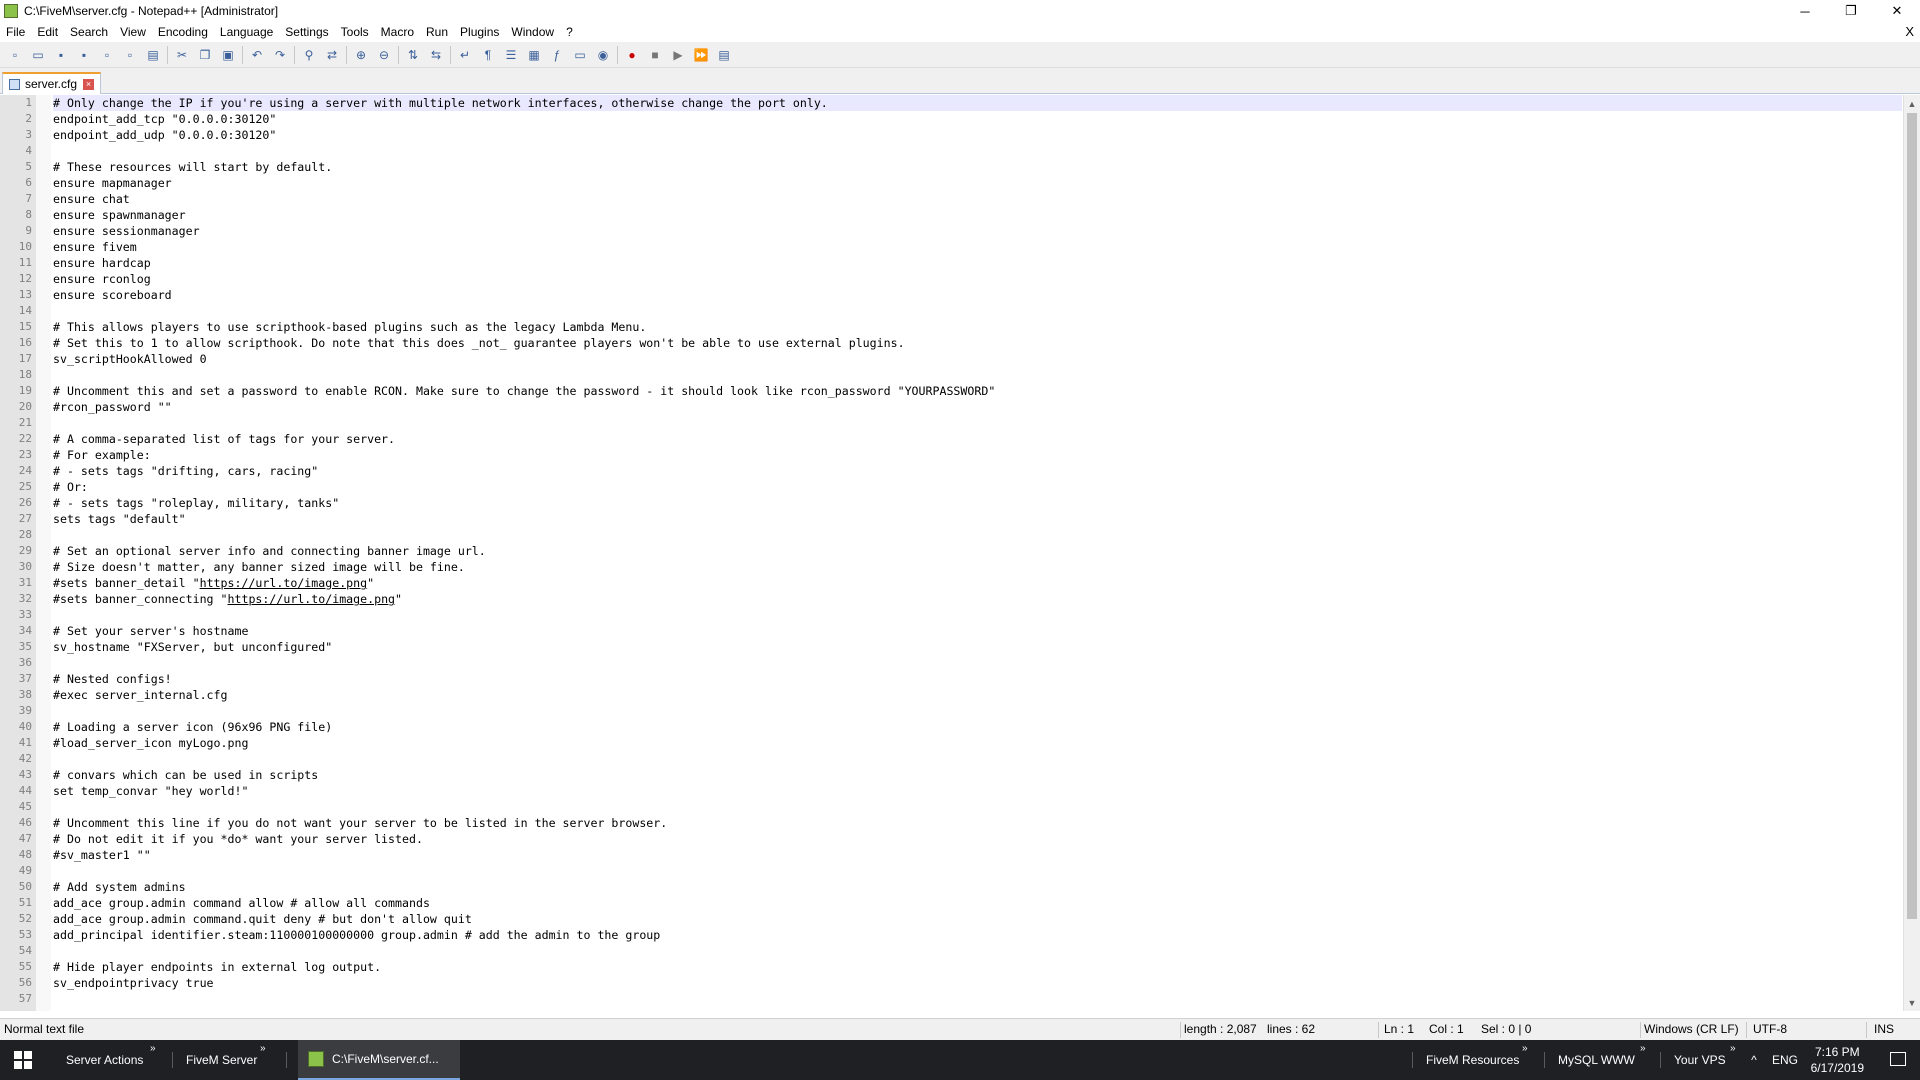 Image resolution: width=1920 pixels, height=1080 pixels. What do you see at coordinates (977, 887) in the screenshot?
I see `code-line: # Add system admins` at bounding box center [977, 887].